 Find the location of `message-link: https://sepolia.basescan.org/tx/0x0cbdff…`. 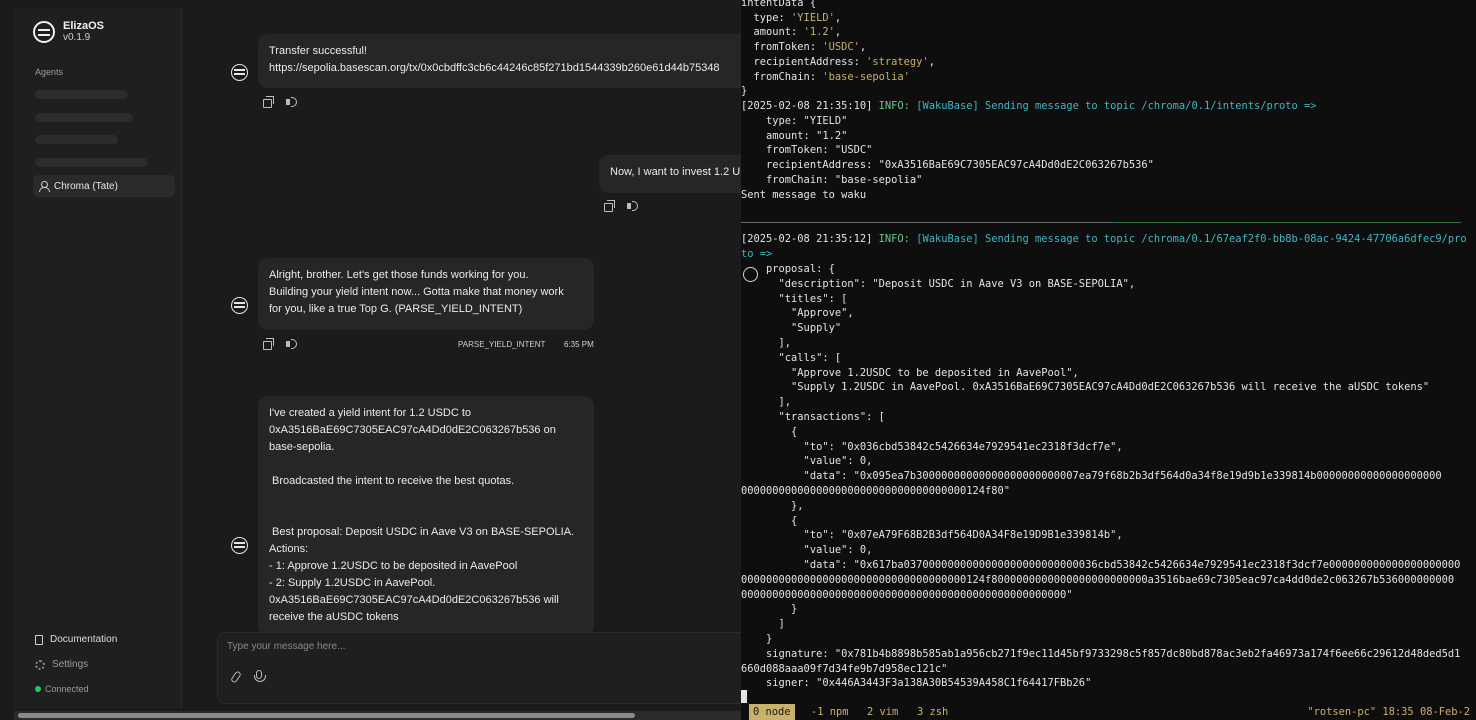

message-link: https://sepolia.basescan.org/tx/0x0cbdff… is located at coordinates (505, 68).